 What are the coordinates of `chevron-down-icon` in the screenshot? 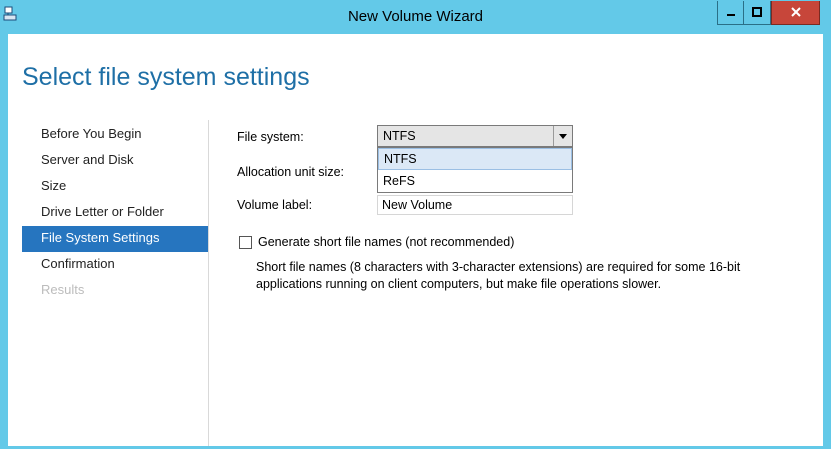 It's located at (562, 136).